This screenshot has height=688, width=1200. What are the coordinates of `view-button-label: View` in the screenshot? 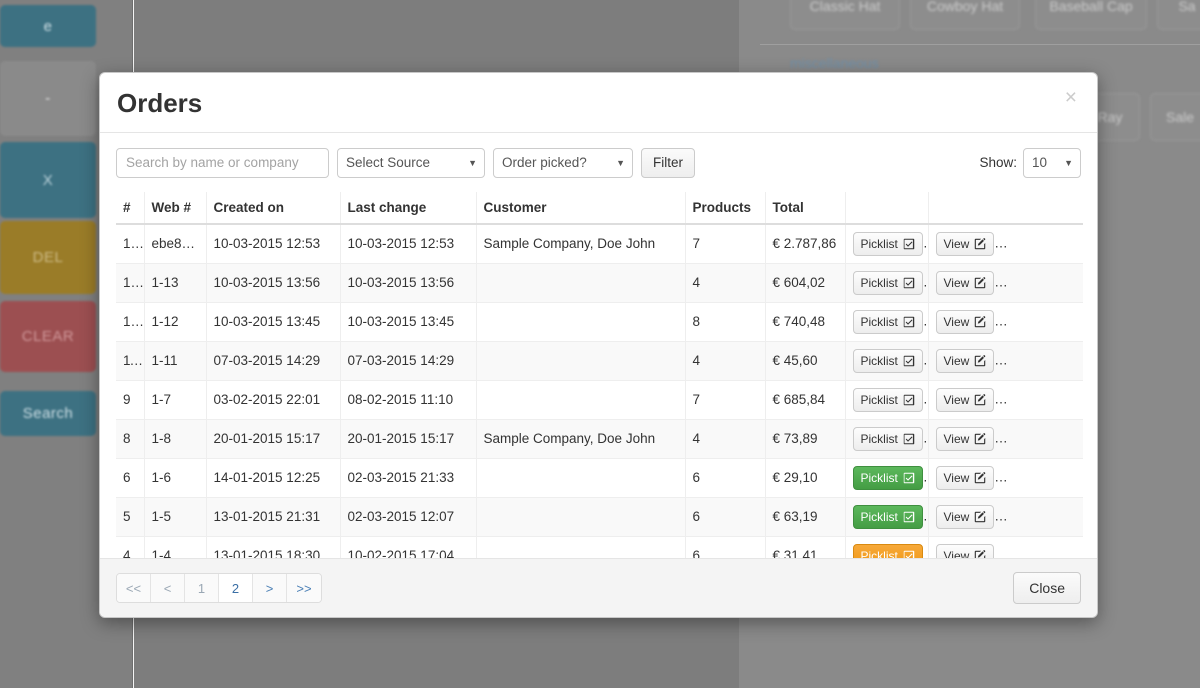 It's located at (956, 399).